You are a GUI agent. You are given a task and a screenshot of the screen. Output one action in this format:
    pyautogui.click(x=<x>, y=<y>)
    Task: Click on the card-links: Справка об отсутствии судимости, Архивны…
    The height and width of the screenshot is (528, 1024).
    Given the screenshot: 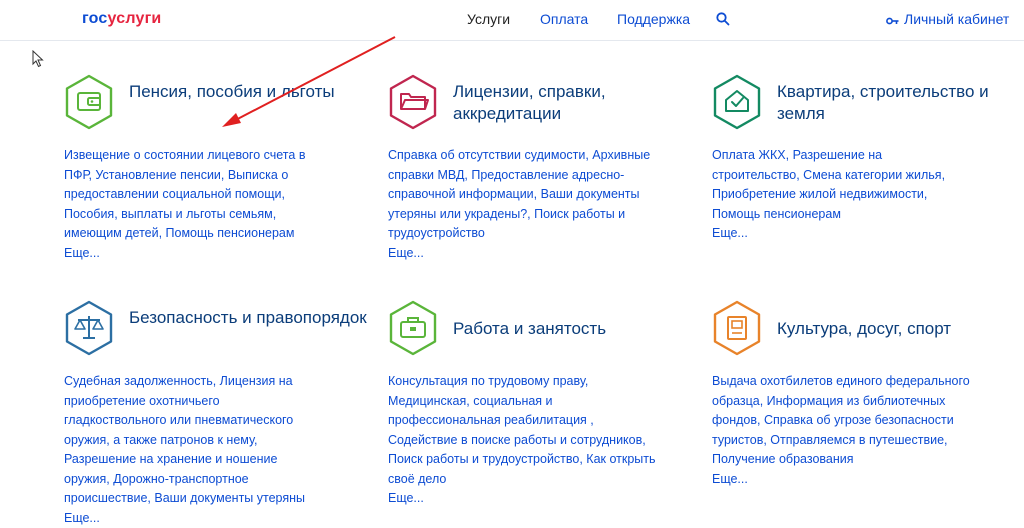 What is the action you would take?
    pyautogui.click(x=522, y=204)
    